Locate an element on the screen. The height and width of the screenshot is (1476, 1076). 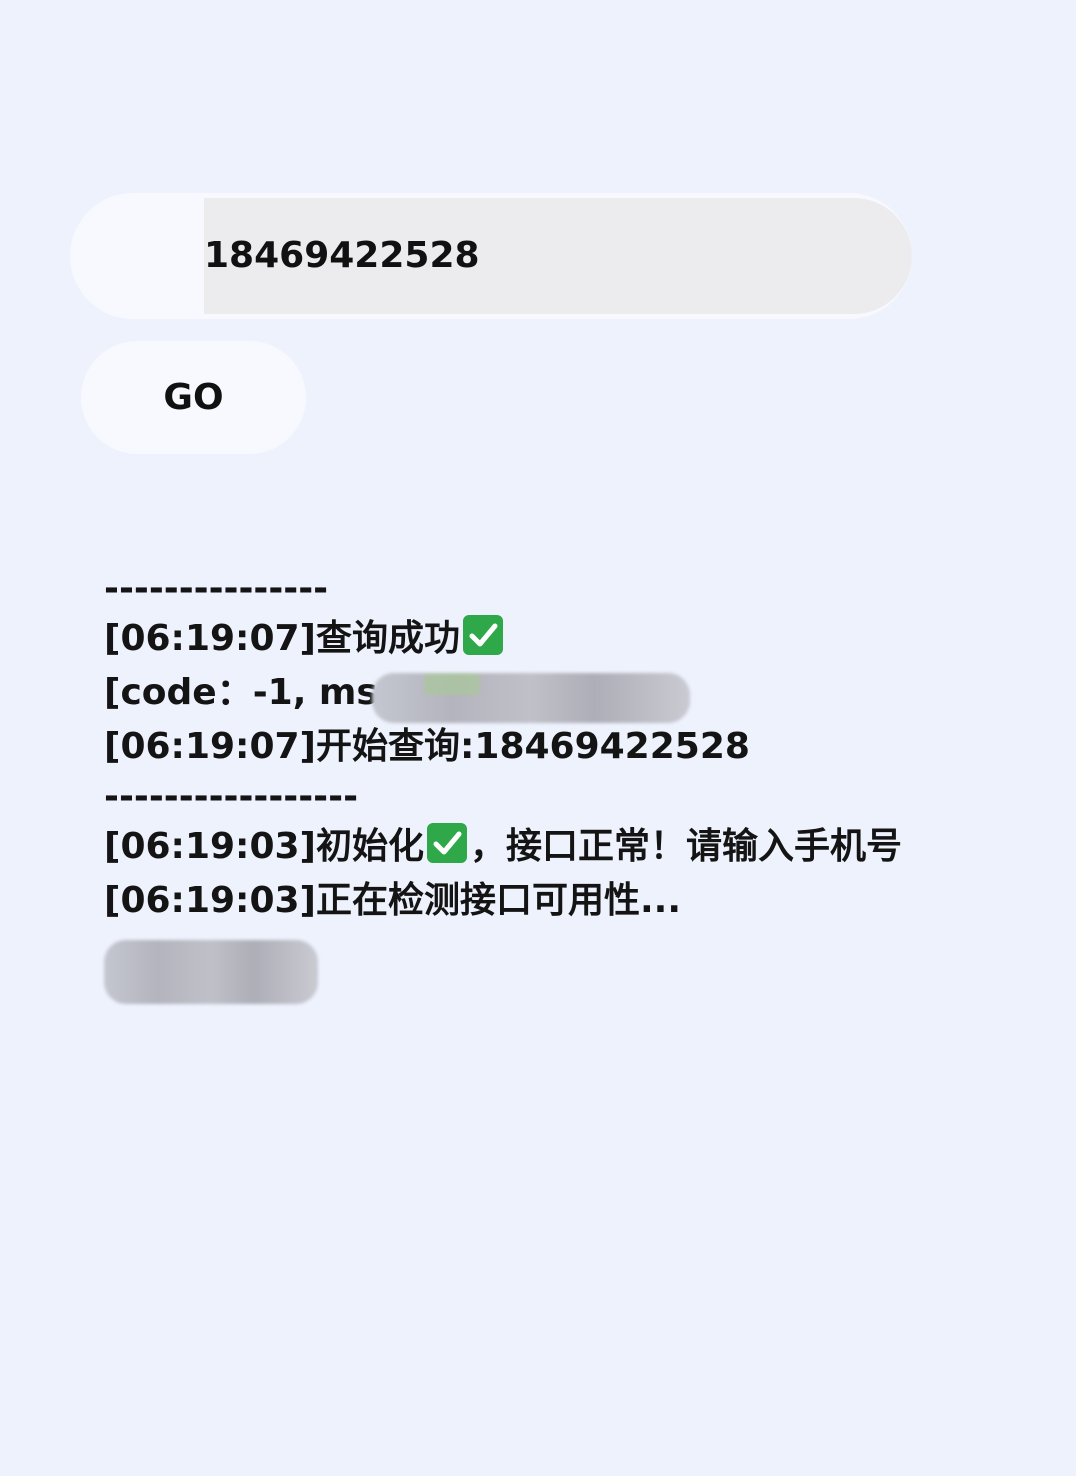
log-text: ，接口正常！请输入手机号 is located at coordinates (686, 846).